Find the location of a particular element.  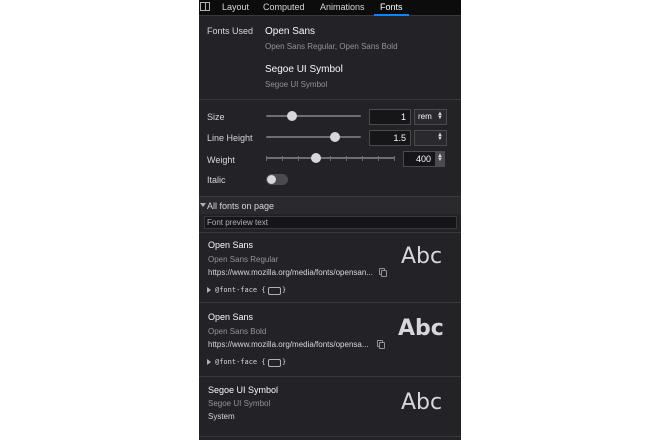

size-slider-track is located at coordinates (313, 116).